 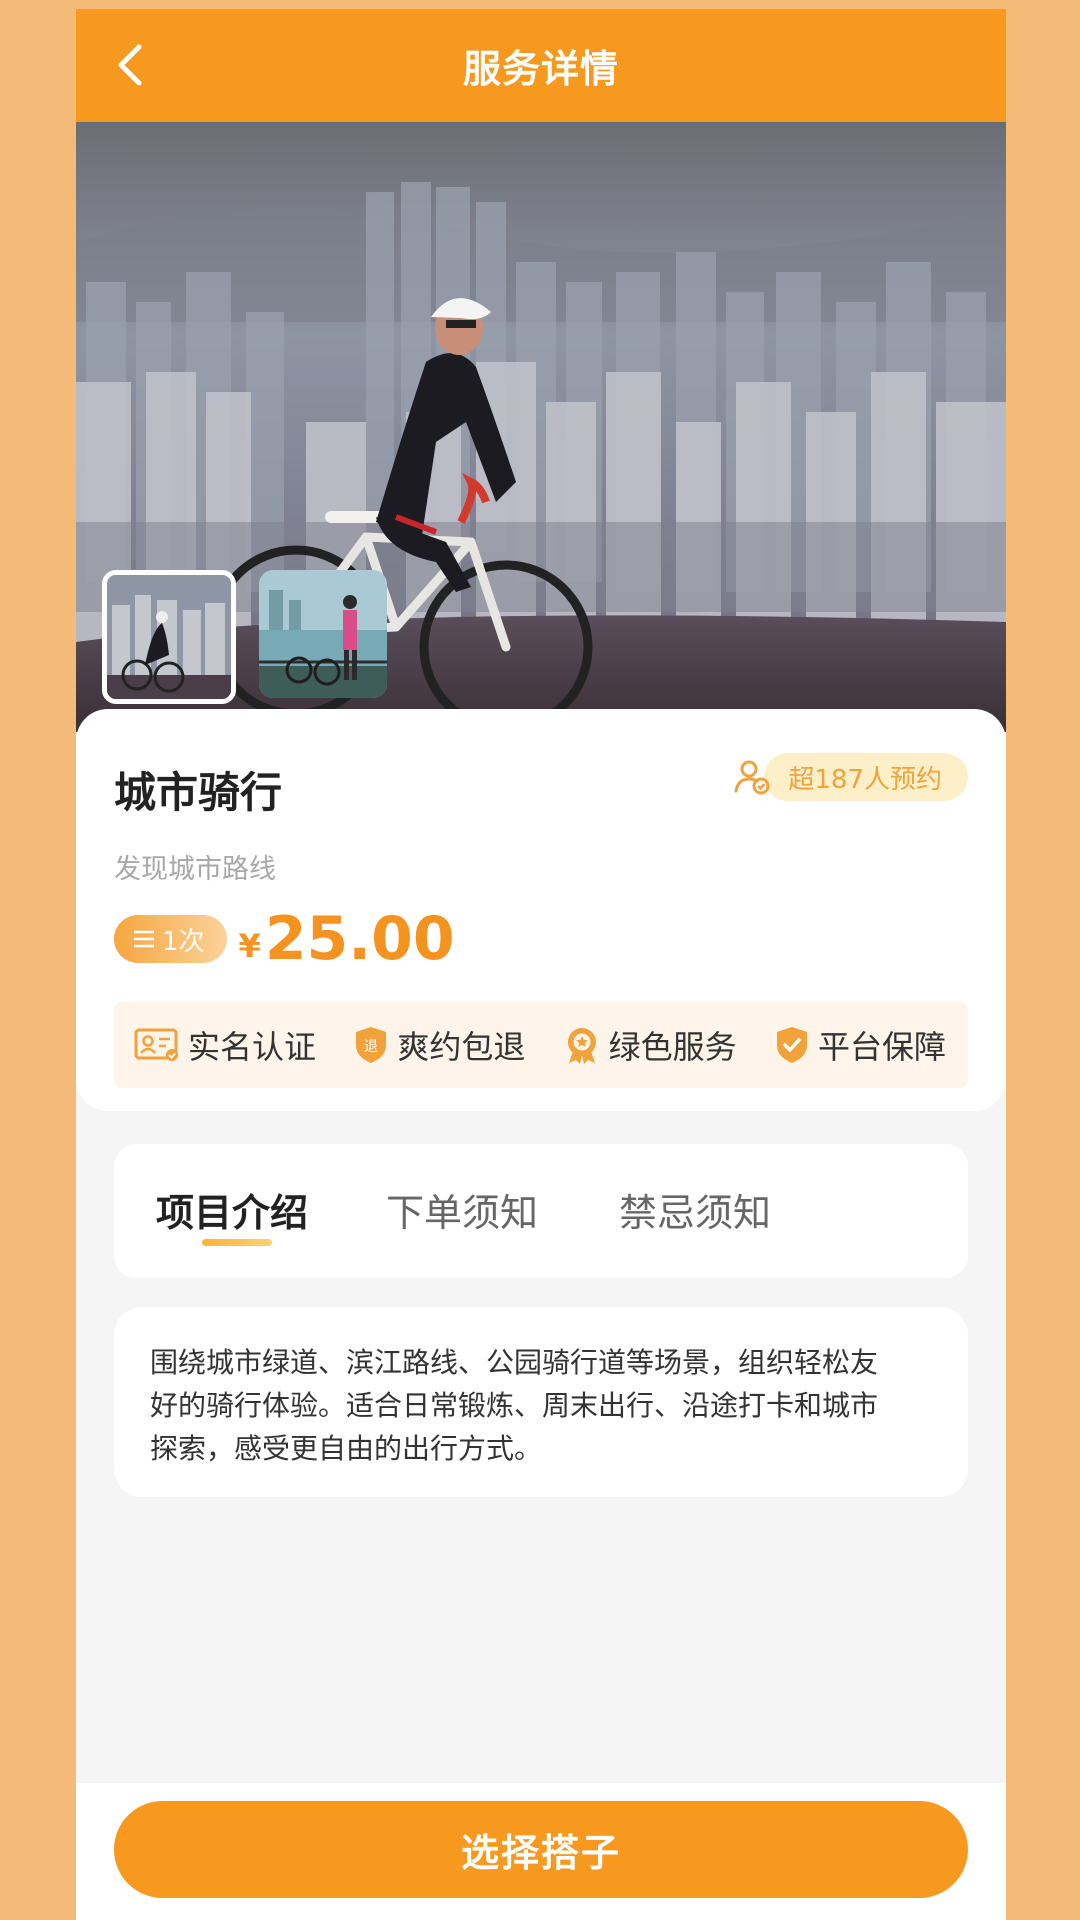 I want to click on guarantee-platform: 平台保障, so click(x=860, y=1045).